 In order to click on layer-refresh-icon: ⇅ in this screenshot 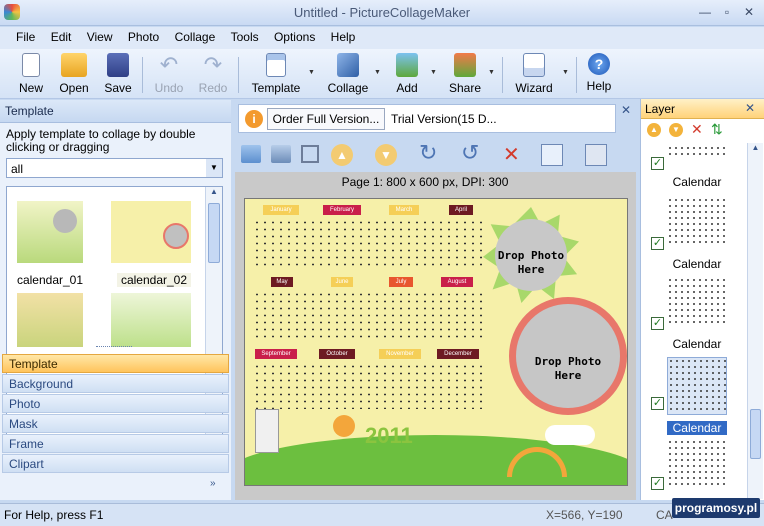, I will do `click(717, 129)`.